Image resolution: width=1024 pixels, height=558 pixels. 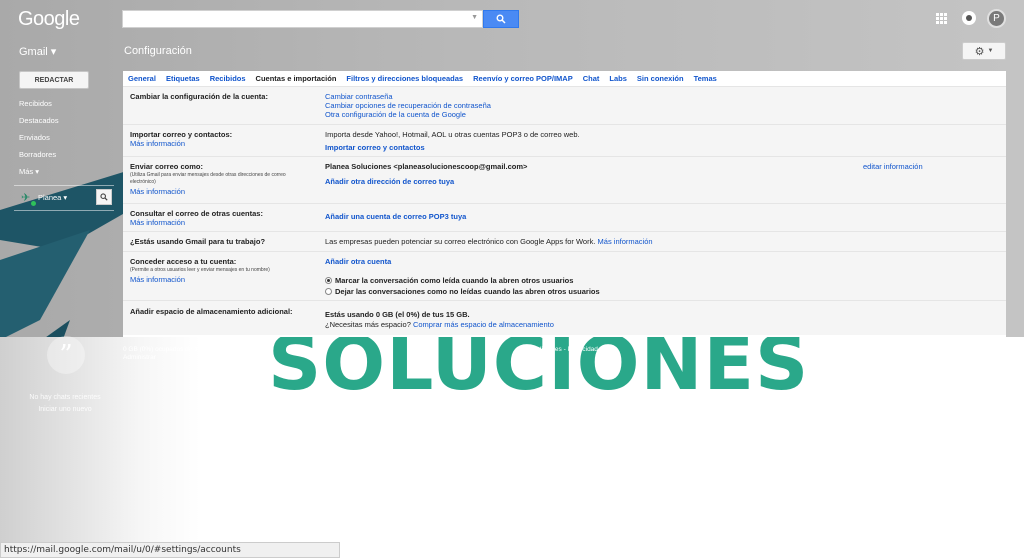 What do you see at coordinates (328, 280) in the screenshot?
I see `radio-selected-icon` at bounding box center [328, 280].